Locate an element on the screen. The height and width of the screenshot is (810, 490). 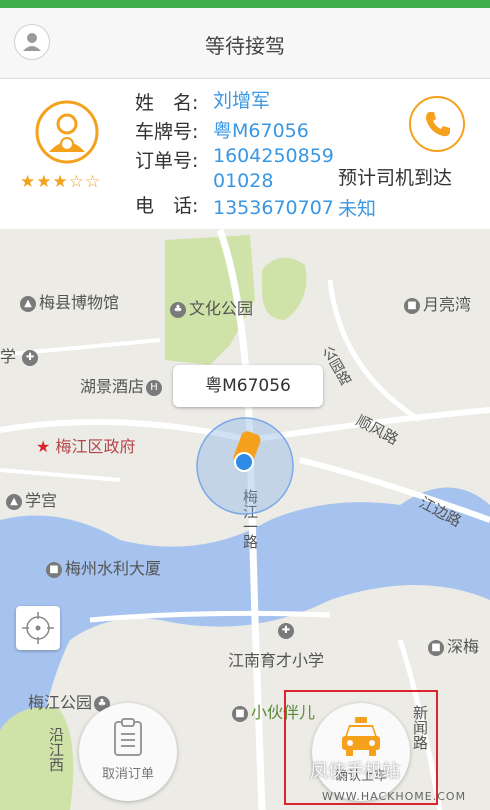
park-icon: ♣ is located at coordinates (178, 309).